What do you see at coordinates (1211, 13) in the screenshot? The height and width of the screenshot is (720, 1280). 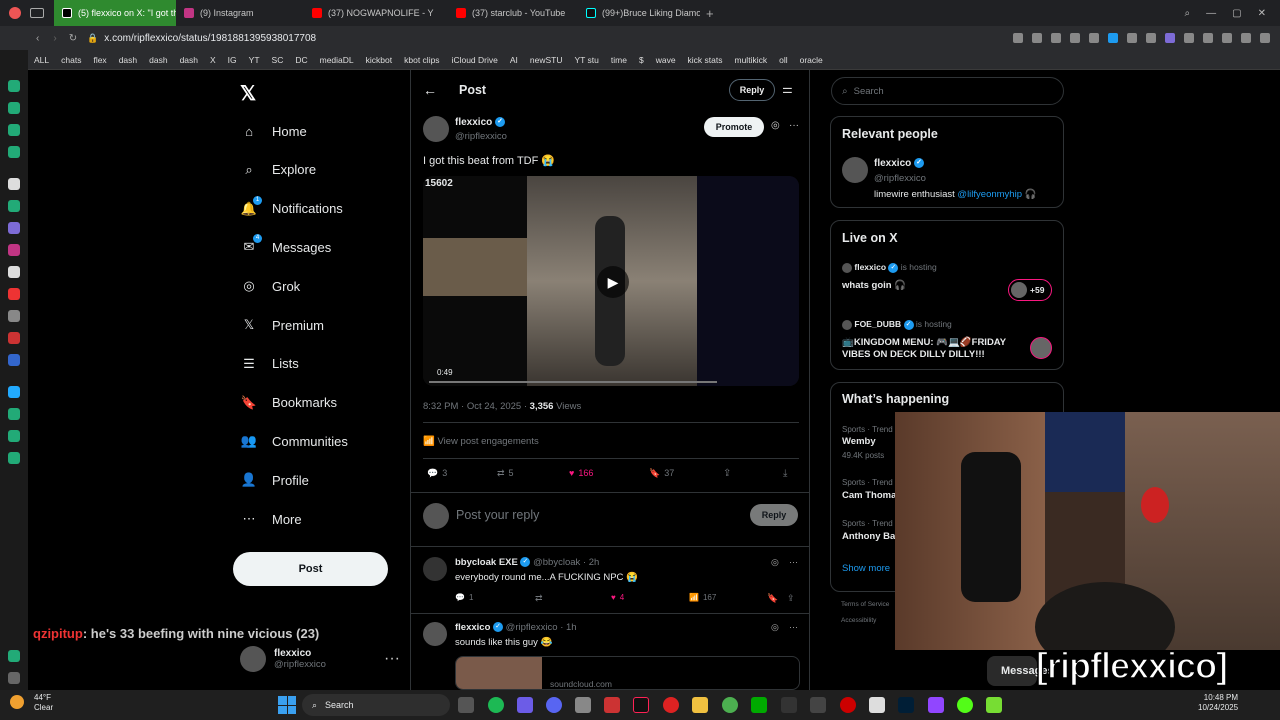 I see `minimize-icon: —` at bounding box center [1211, 13].